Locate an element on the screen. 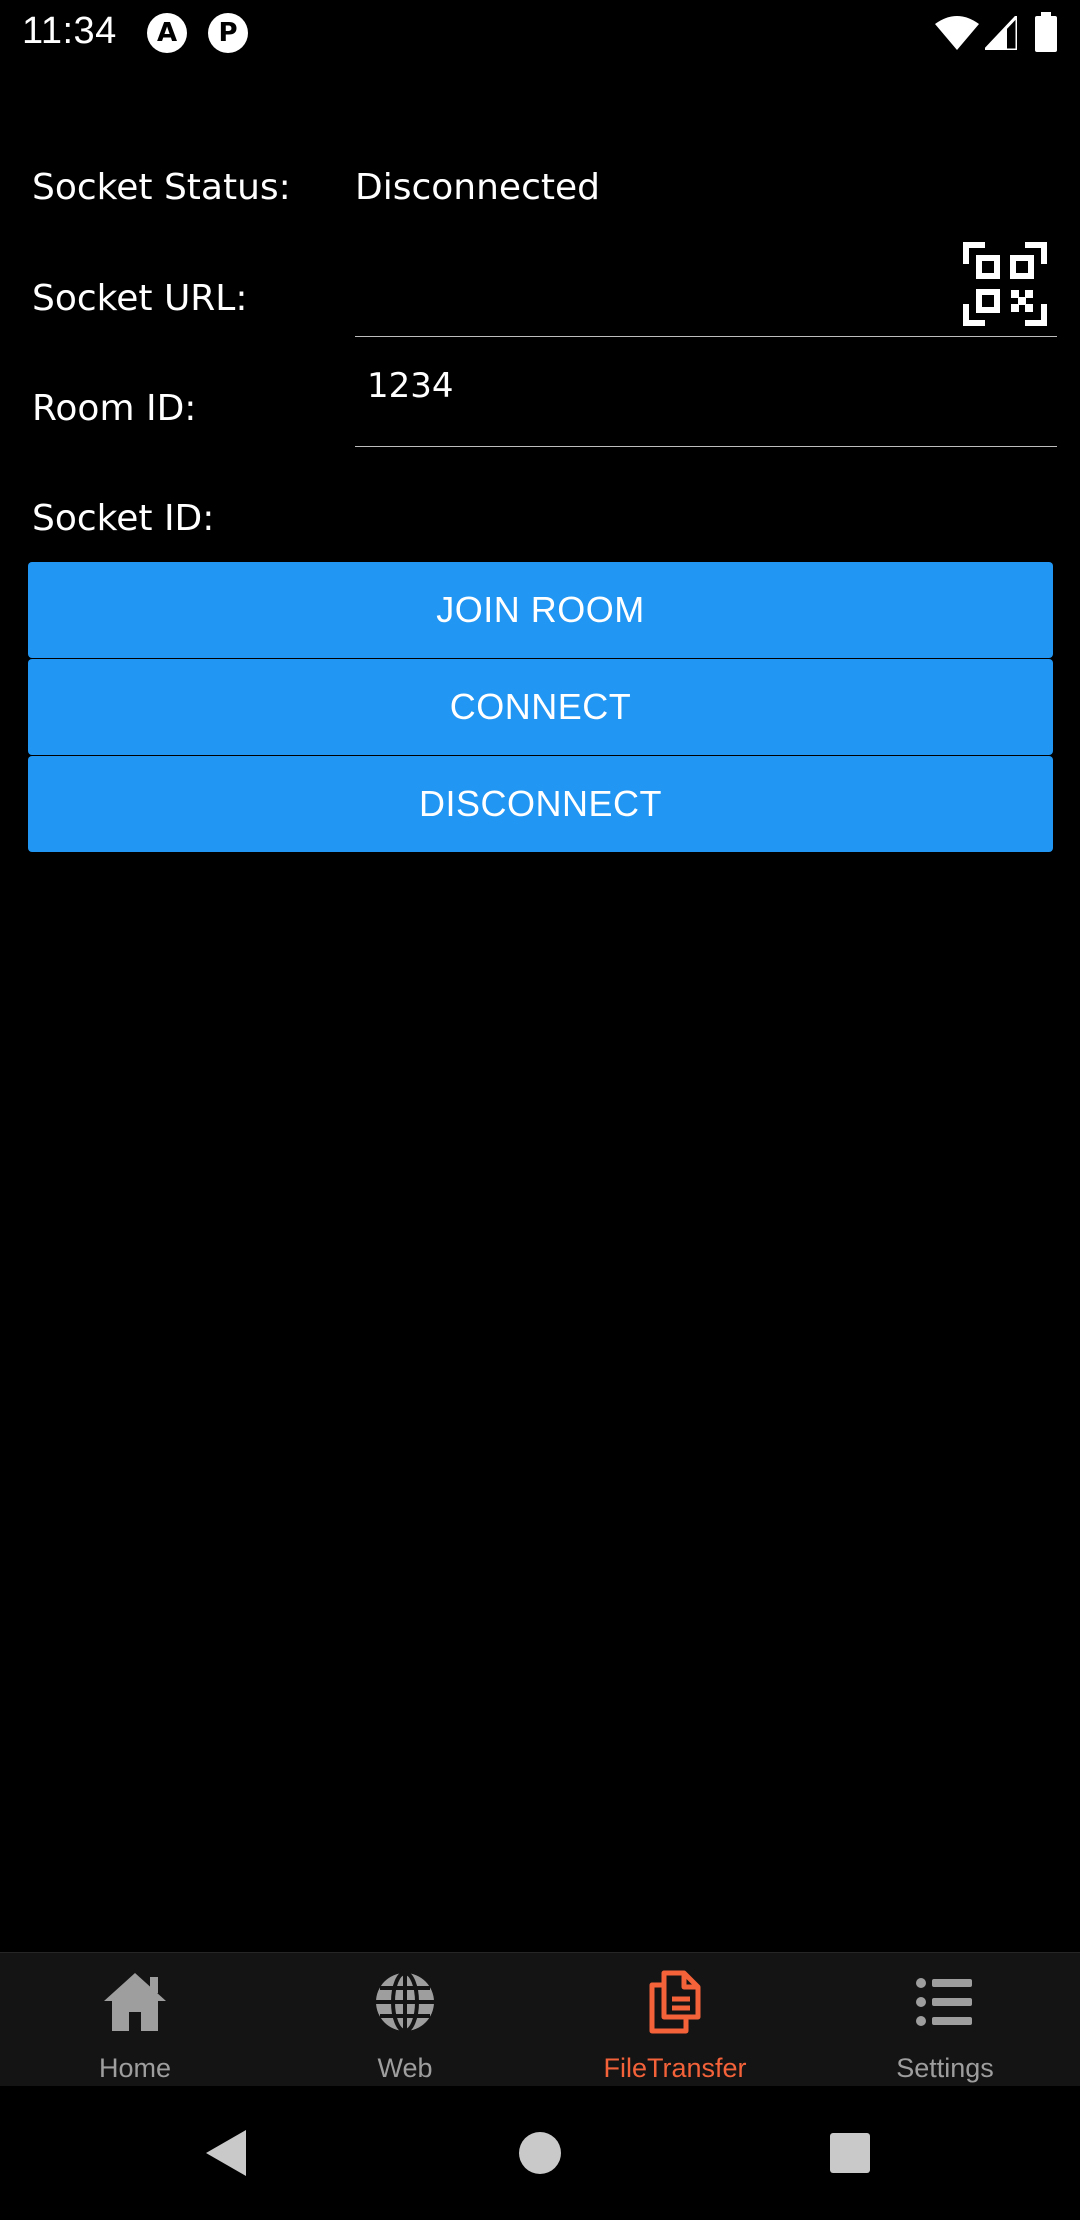 This screenshot has width=1080, height=2220. socket-url-label: Socket URL: is located at coordinates (140, 298).